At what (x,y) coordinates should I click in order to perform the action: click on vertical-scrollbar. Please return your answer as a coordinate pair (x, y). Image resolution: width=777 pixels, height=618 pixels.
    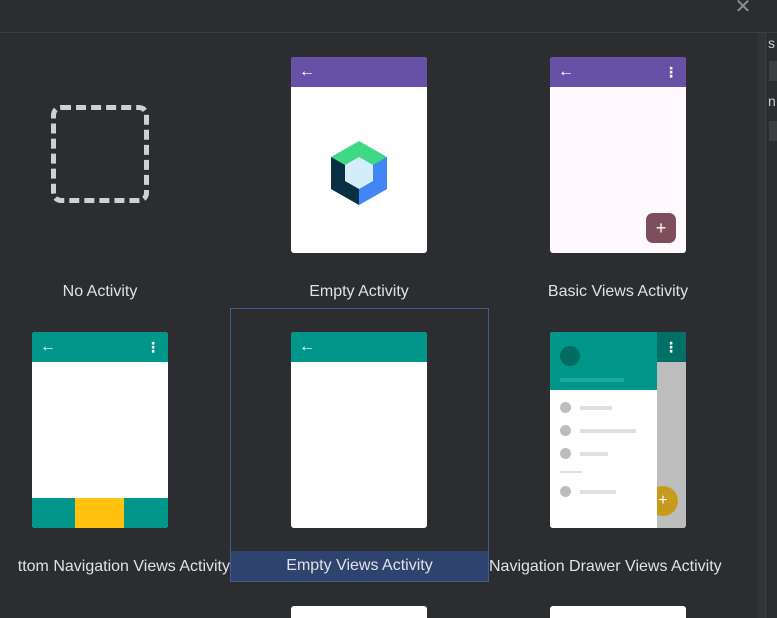
    Looking at the image, I should click on (761, 325).